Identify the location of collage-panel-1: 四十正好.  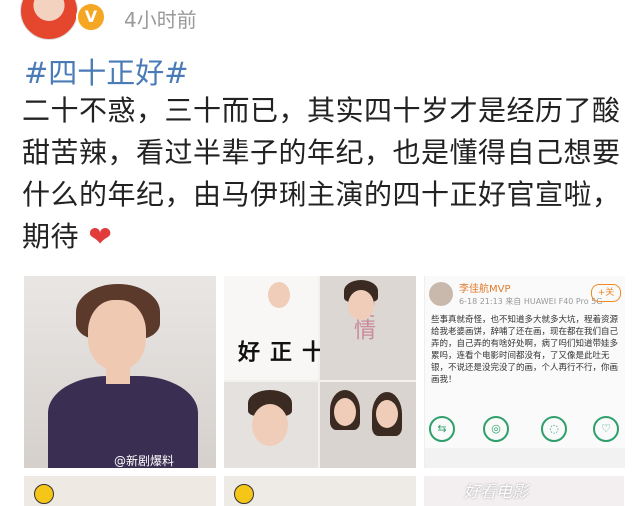
(289, 328).